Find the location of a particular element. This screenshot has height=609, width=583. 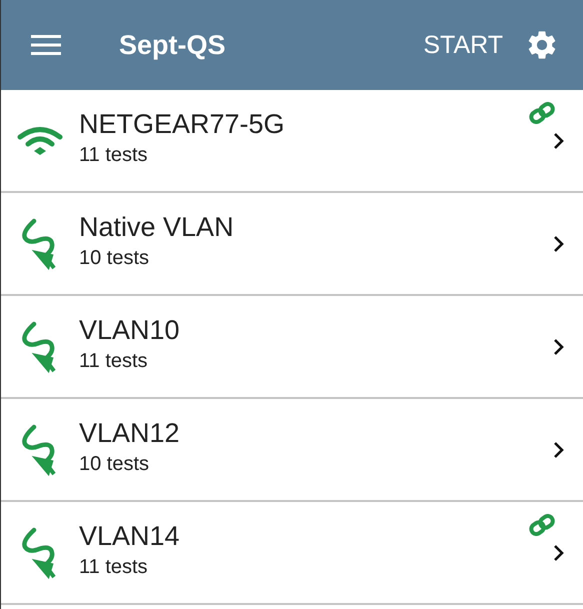

screen-title: Sept-QS is located at coordinates (173, 45).